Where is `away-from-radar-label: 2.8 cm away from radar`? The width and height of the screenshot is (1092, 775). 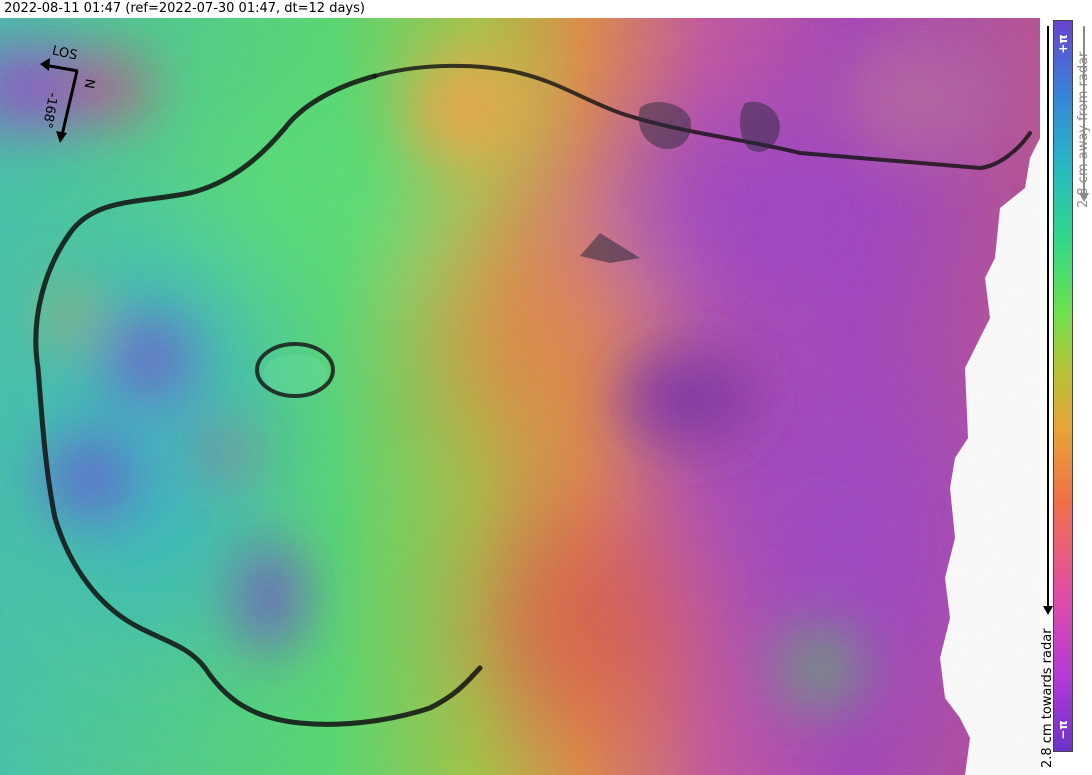
away-from-radar-label: 2.8 cm away from radar is located at coordinates (1083, 129).